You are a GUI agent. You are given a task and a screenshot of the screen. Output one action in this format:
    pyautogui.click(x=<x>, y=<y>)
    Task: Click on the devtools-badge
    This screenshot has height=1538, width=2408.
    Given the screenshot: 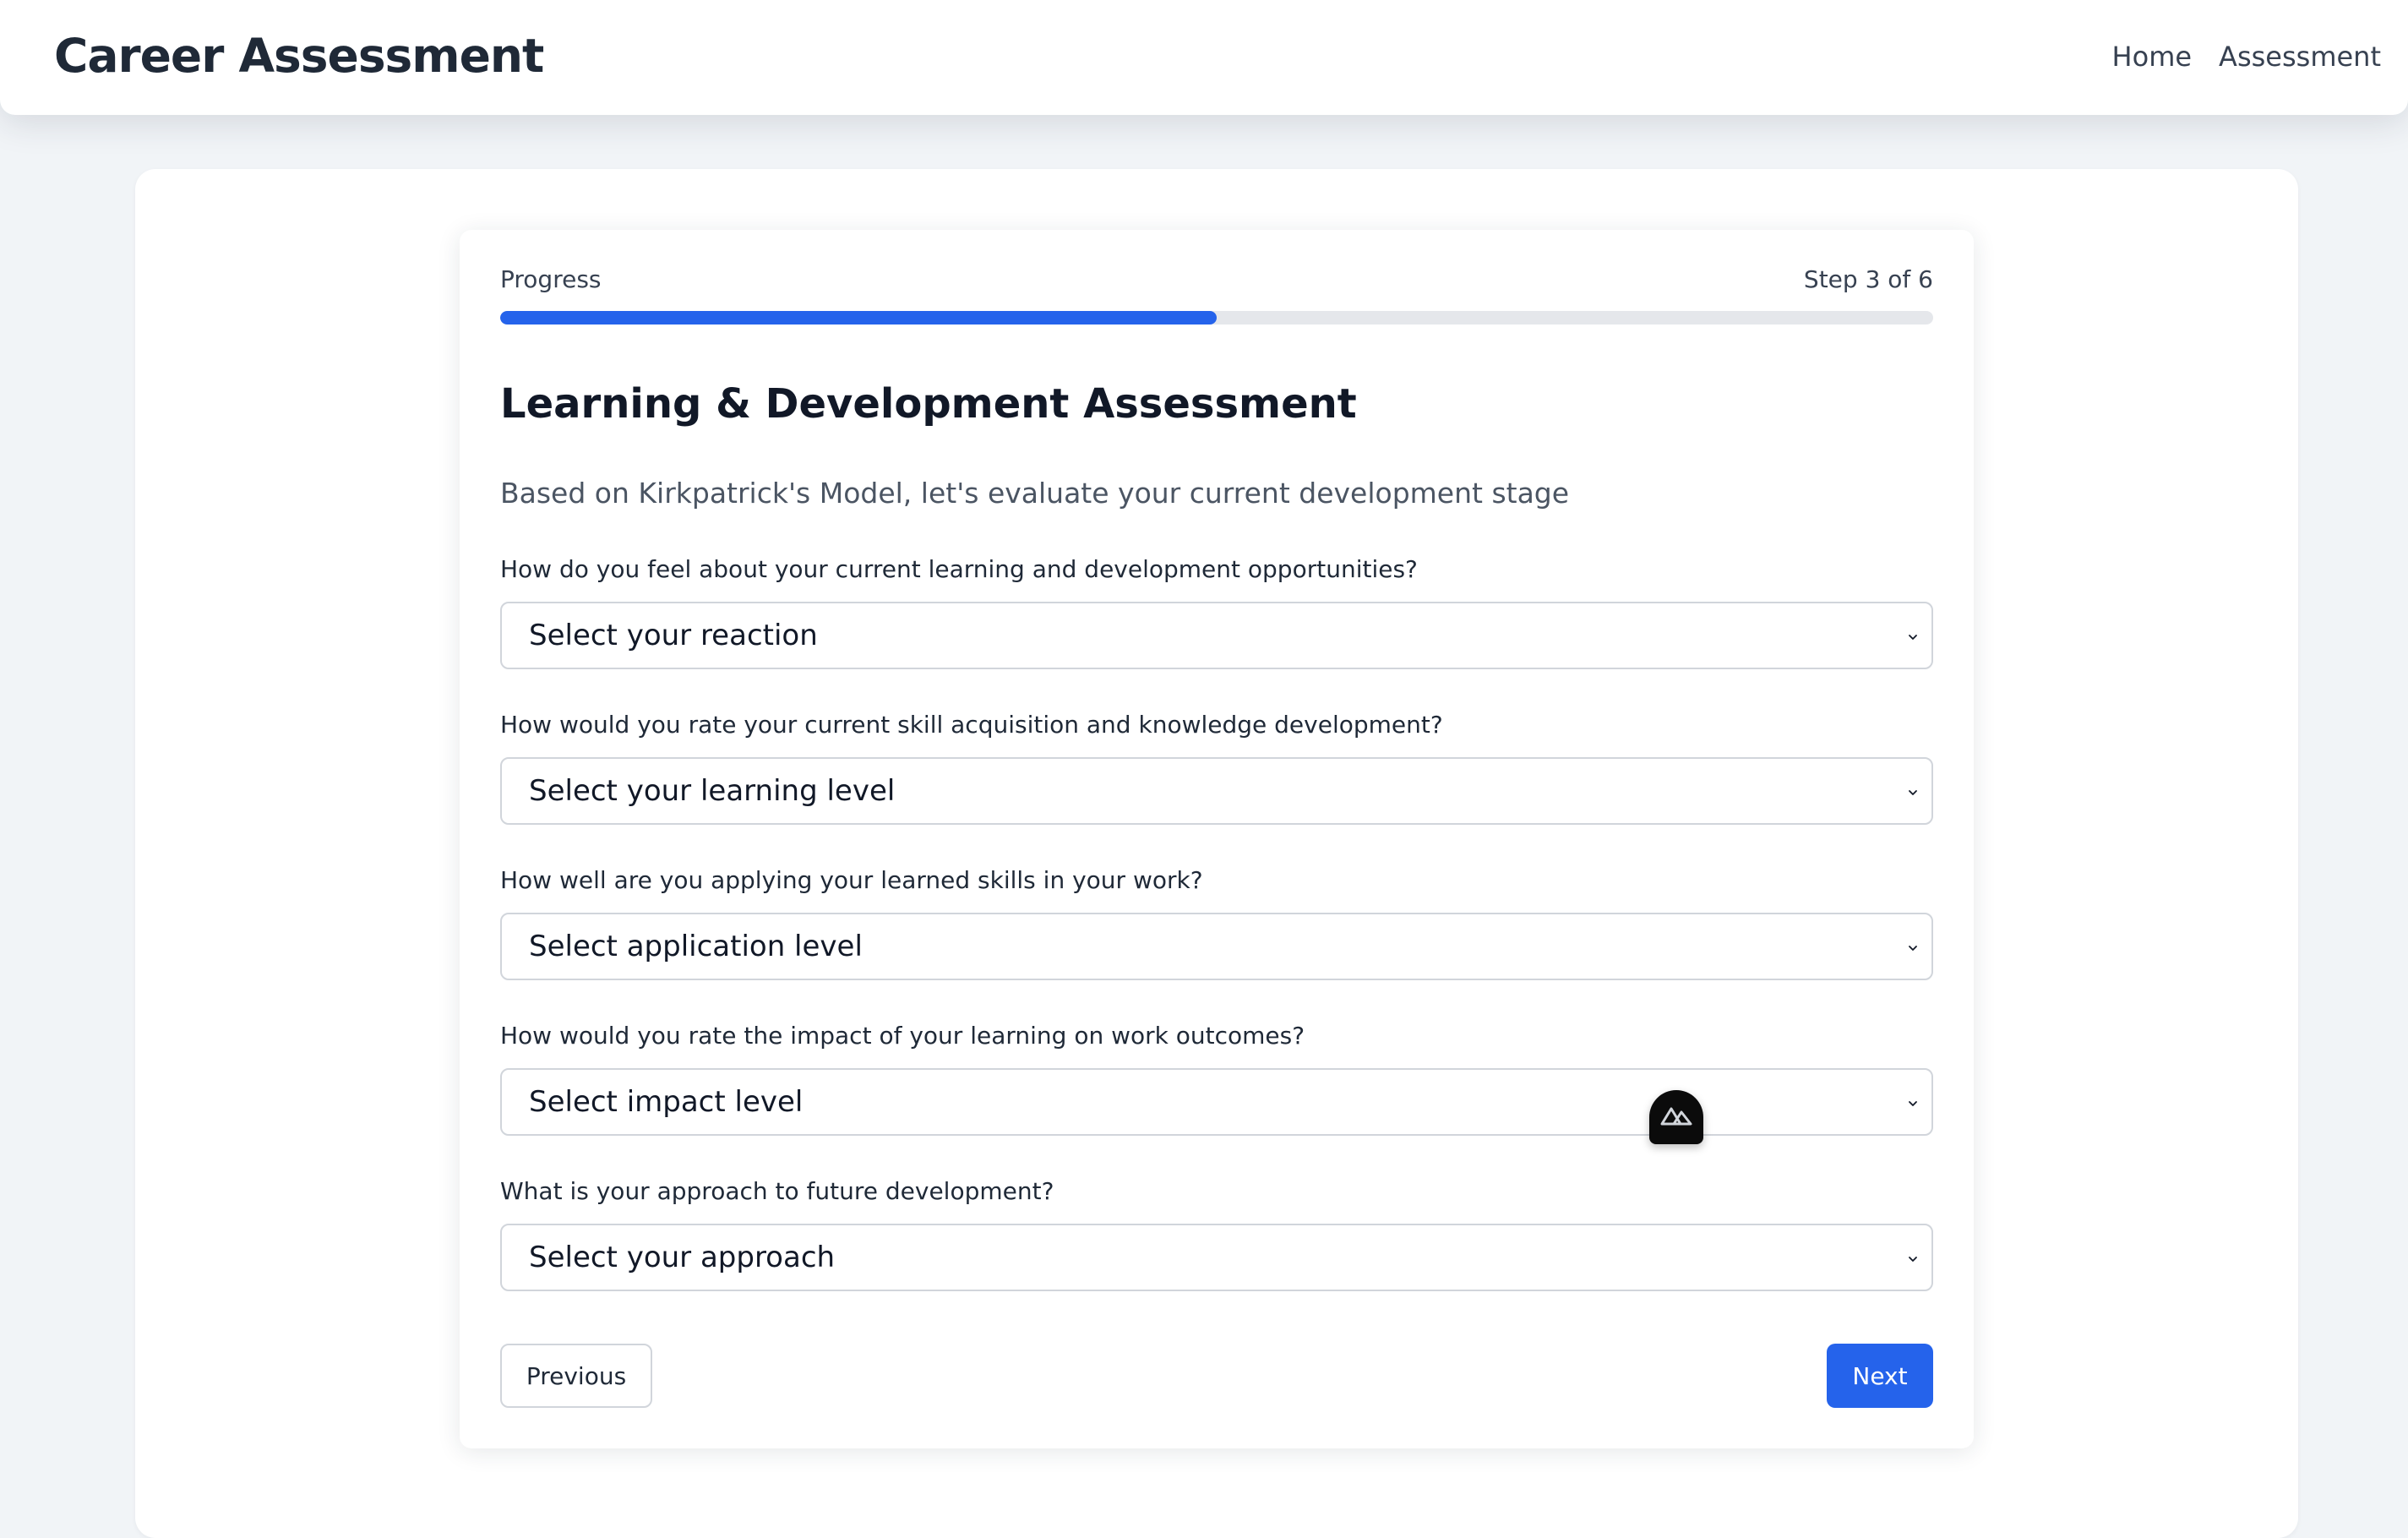 What is the action you would take?
    pyautogui.click(x=1676, y=1117)
    